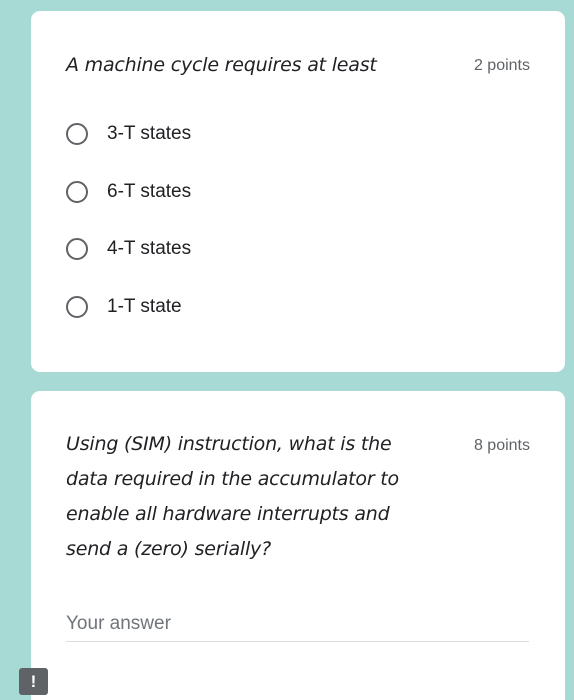 The image size is (574, 700). What do you see at coordinates (221, 65) in the screenshot?
I see `question-title: A machine cycle requires at least` at bounding box center [221, 65].